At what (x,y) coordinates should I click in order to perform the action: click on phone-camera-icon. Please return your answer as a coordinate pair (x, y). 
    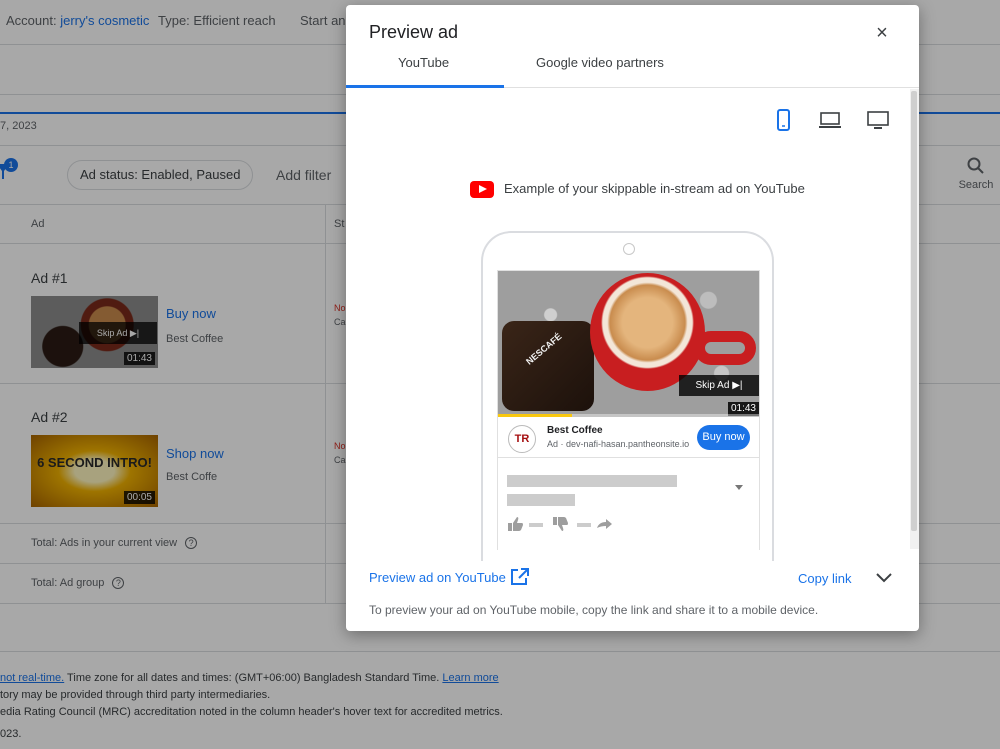
    Looking at the image, I should click on (629, 249).